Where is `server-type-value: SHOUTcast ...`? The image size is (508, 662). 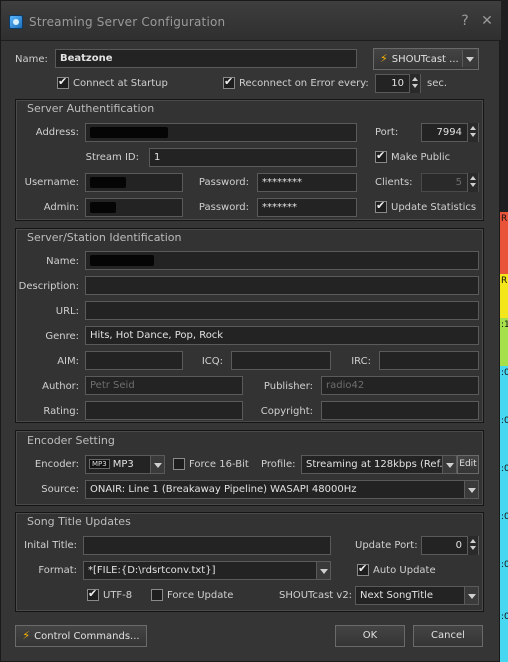
server-type-value: SHOUTcast ... is located at coordinates (425, 59).